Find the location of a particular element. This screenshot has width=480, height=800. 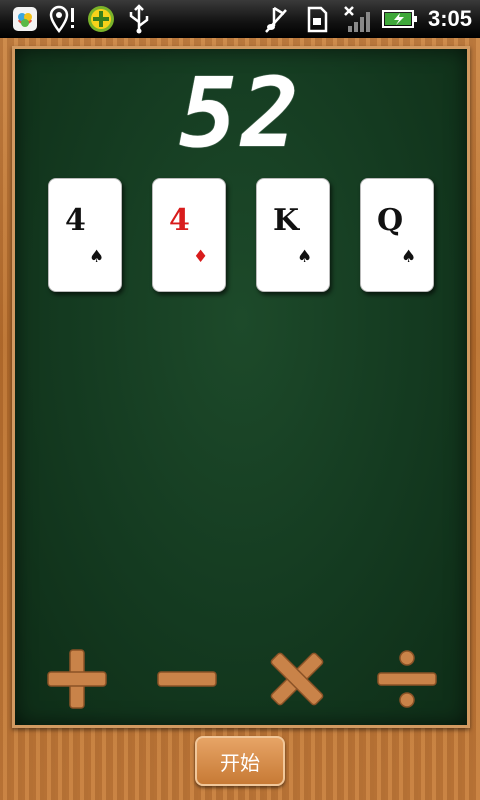

card-3: K ♠ is located at coordinates (293, 235).